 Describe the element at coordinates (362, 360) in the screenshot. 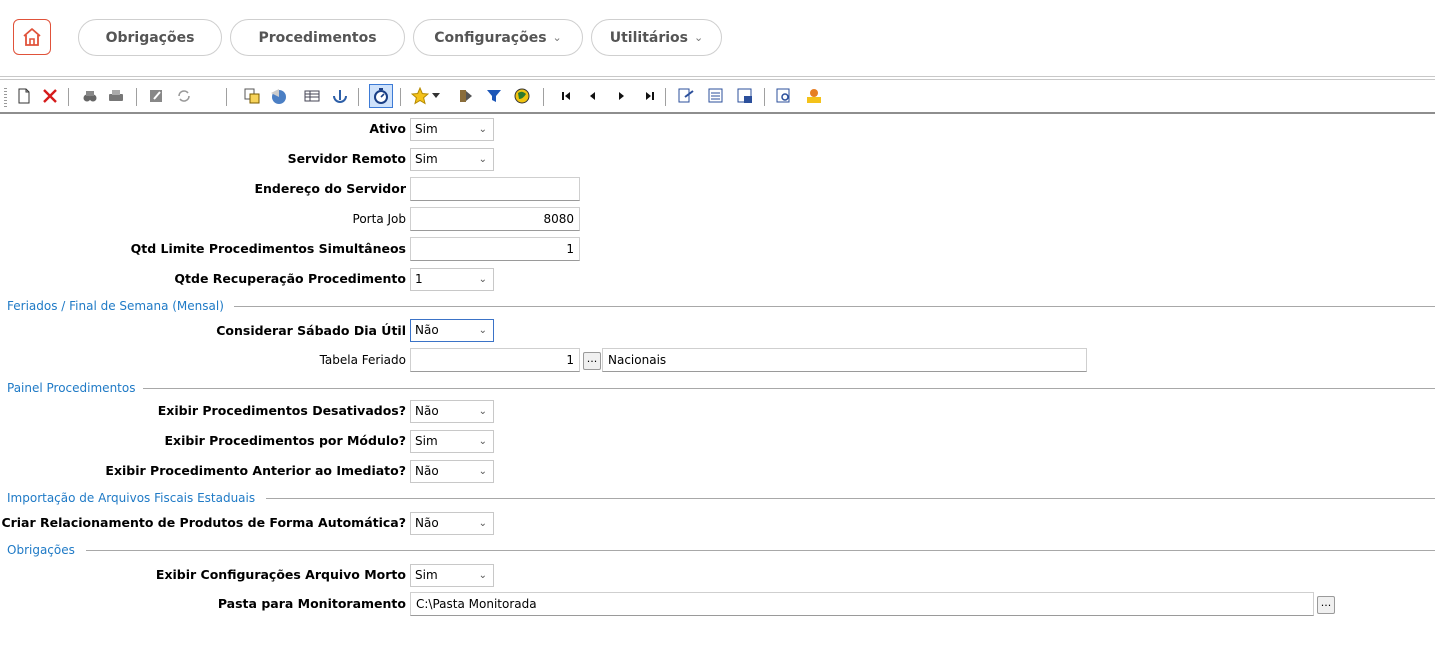

I see `tabela-feriado-label: Tabela Feriado` at that location.